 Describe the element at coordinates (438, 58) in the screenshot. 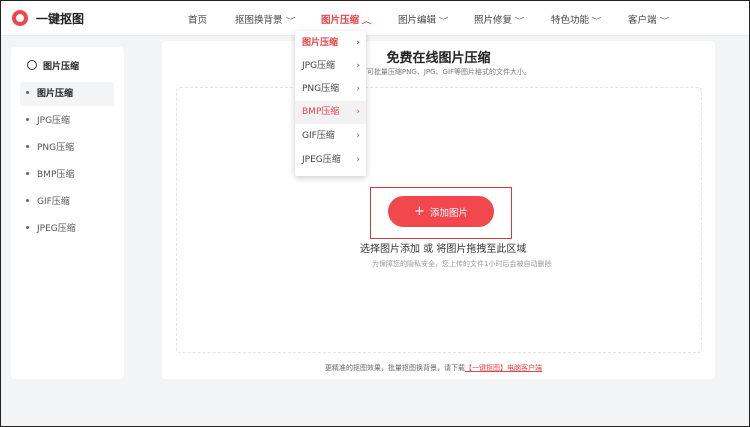

I see `page-title: 免费在线图片压缩` at that location.